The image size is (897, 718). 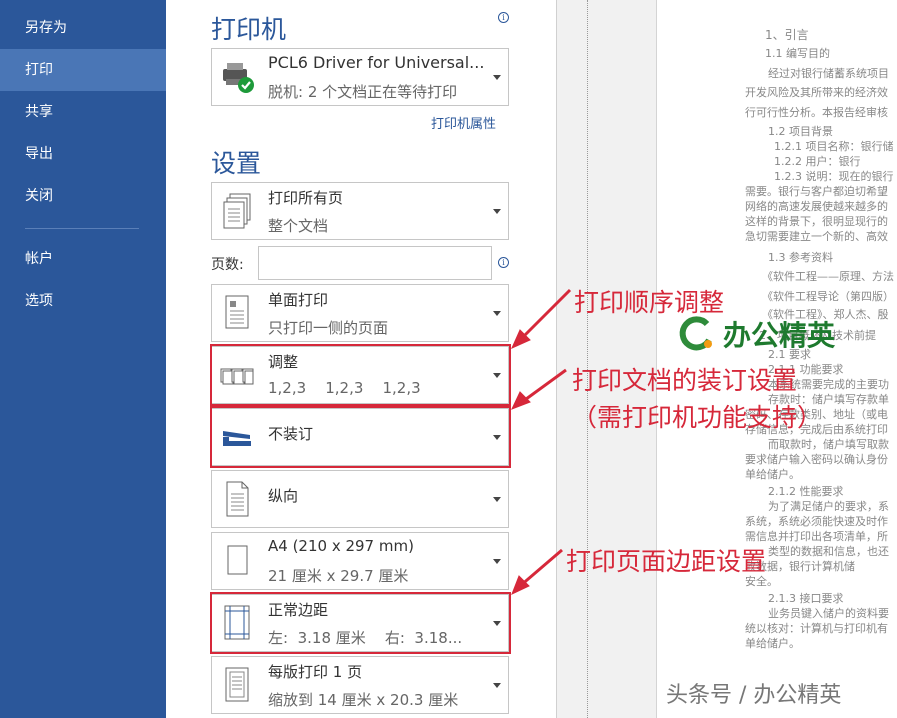 I want to click on arrow-binding, so click(x=544, y=386).